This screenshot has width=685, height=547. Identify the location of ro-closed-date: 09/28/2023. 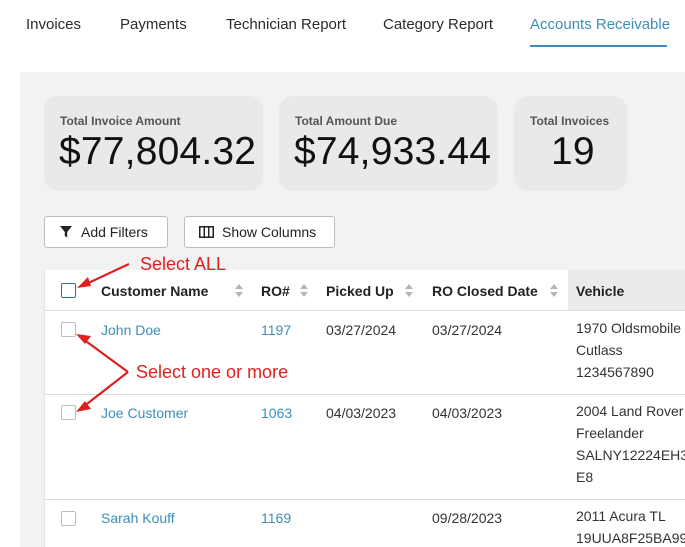
(467, 518).